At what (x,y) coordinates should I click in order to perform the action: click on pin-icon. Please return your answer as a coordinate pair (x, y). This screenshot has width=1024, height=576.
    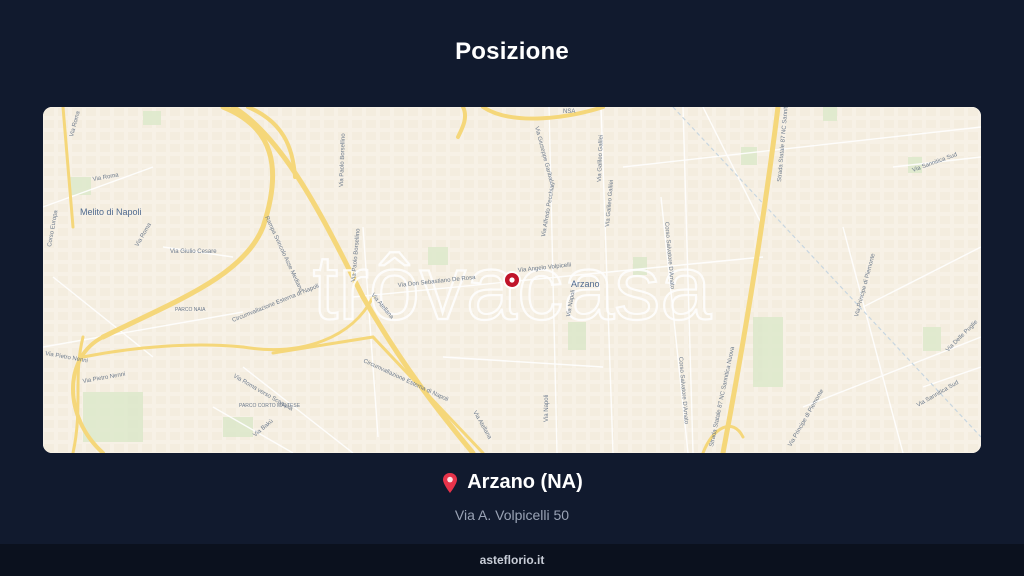
    Looking at the image, I should click on (450, 482).